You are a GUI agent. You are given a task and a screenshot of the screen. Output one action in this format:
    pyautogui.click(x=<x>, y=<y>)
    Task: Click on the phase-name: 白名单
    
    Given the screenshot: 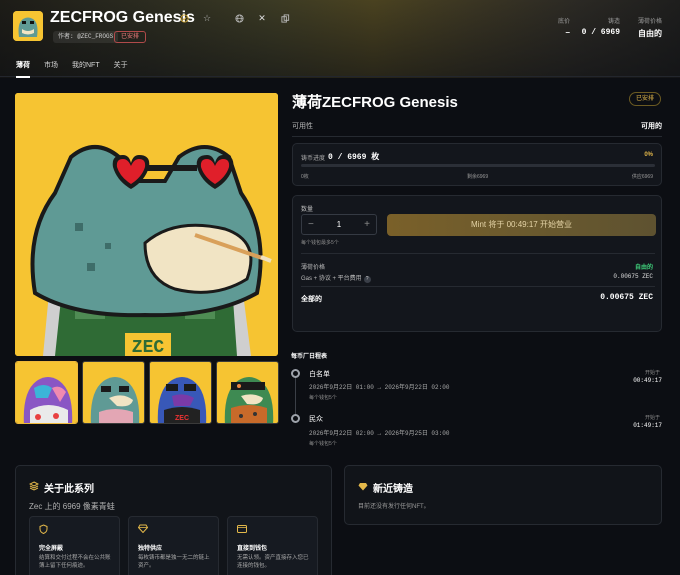 What is the action you would take?
    pyautogui.click(x=319, y=374)
    